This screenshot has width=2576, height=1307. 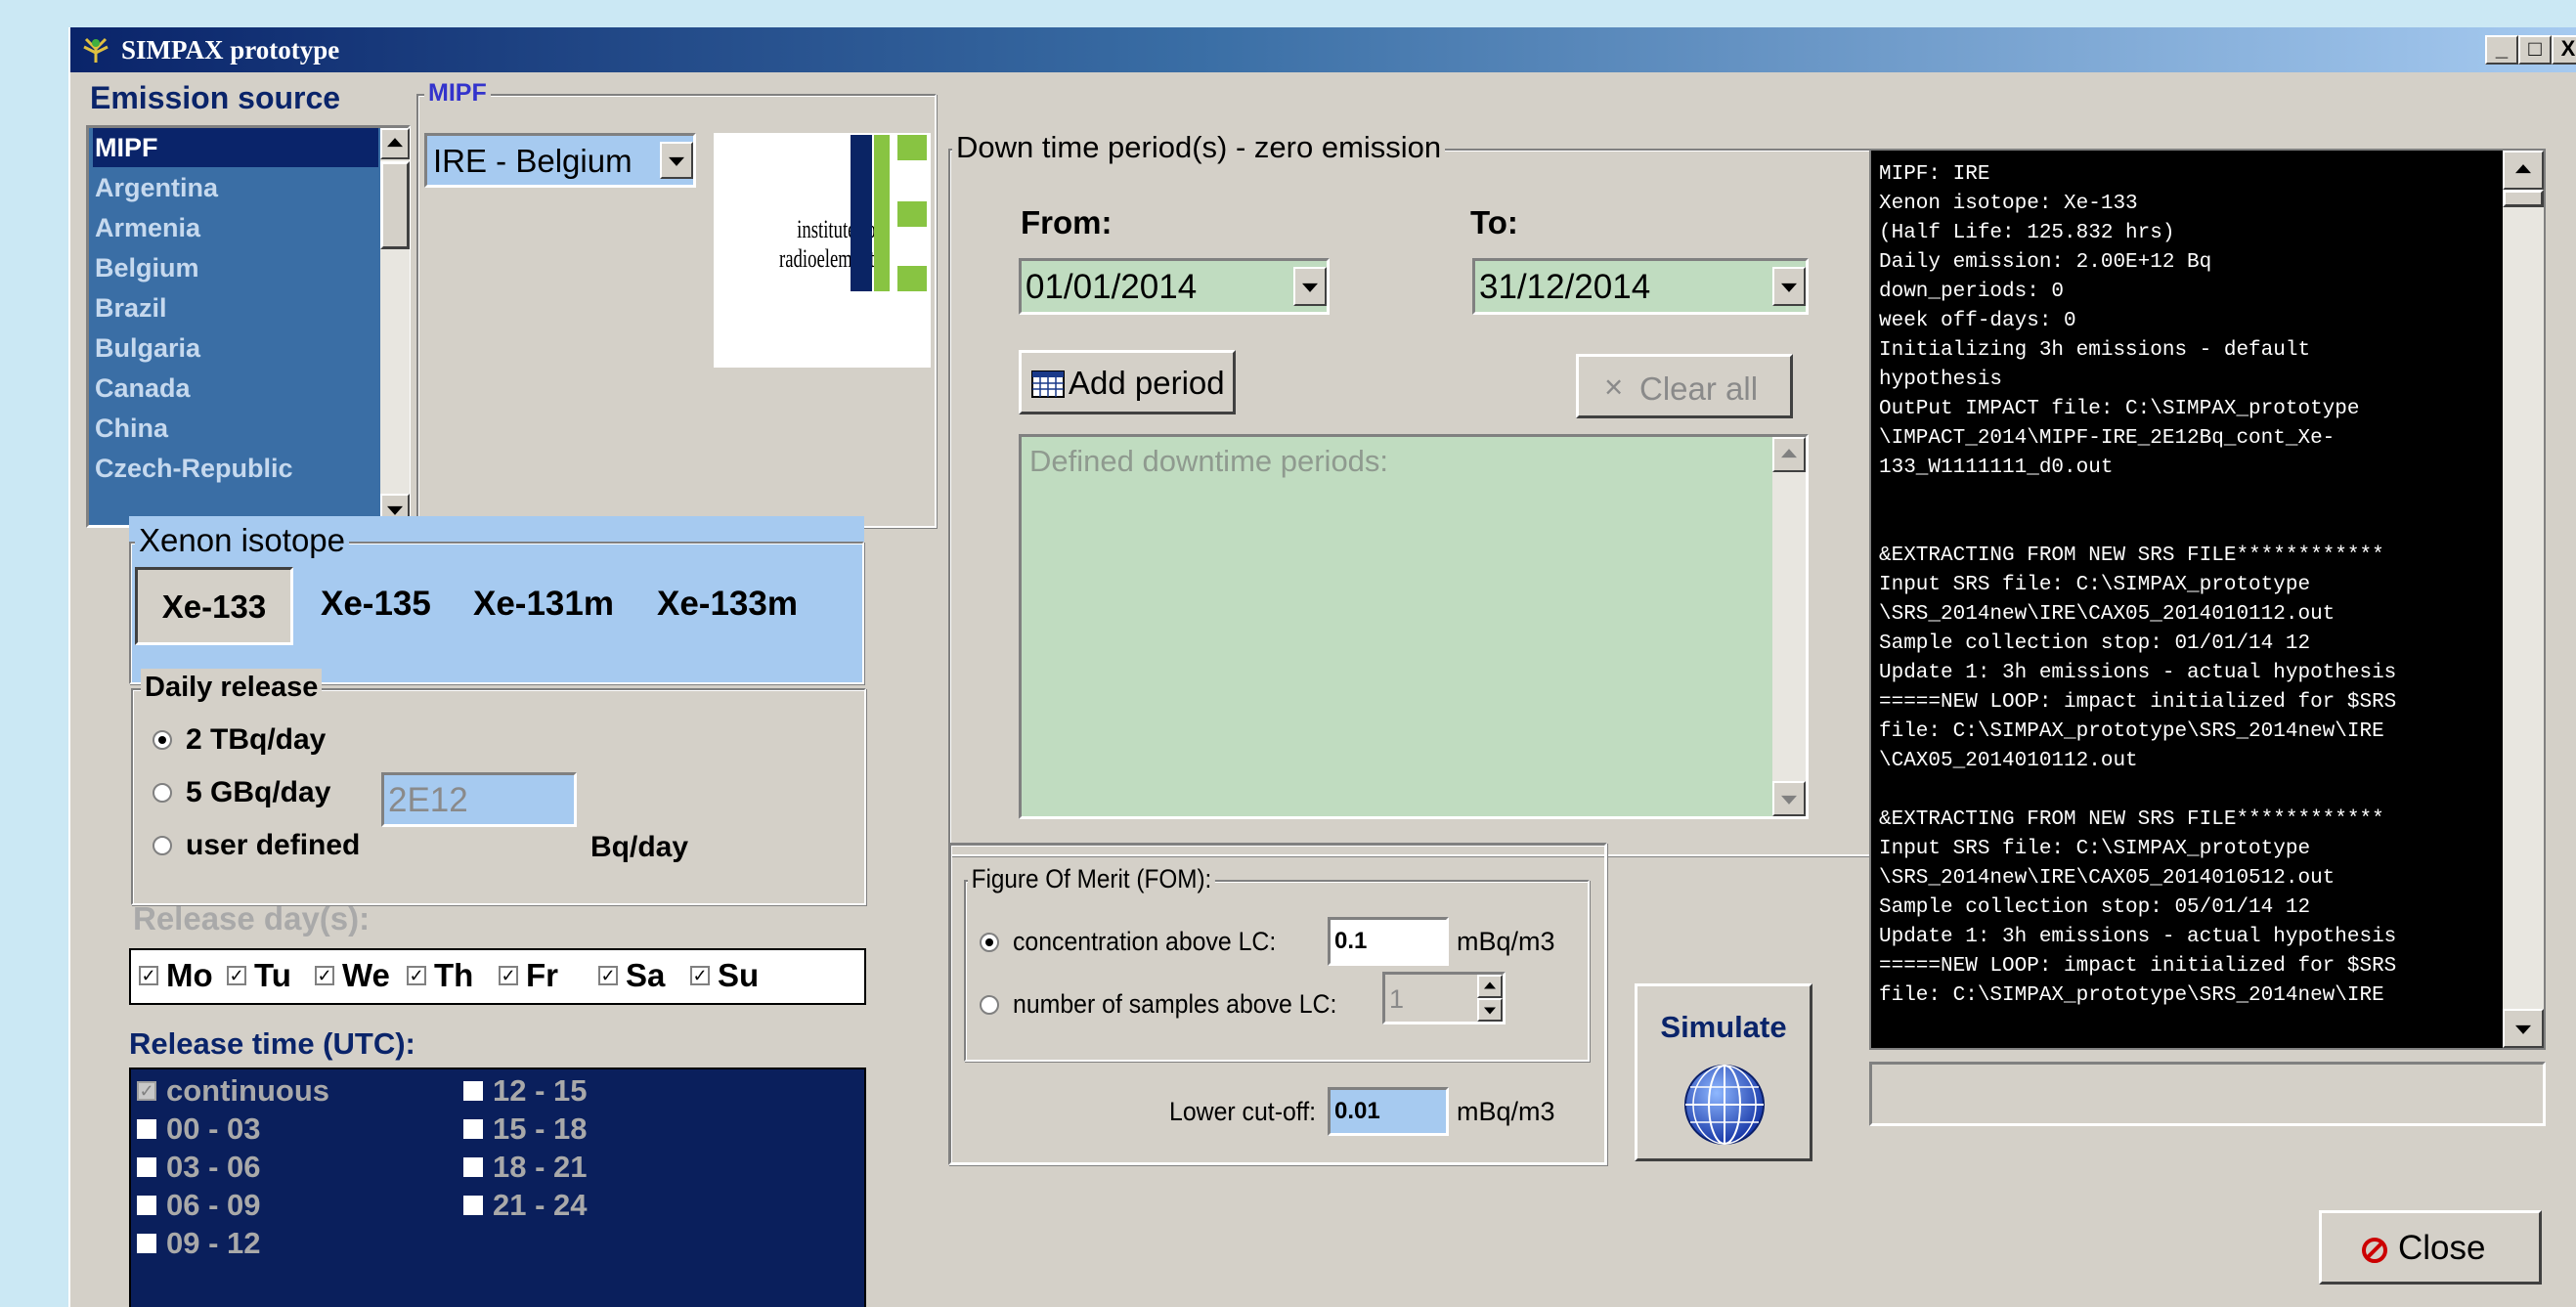 I want to click on facility-dropdown-button, so click(x=676, y=161).